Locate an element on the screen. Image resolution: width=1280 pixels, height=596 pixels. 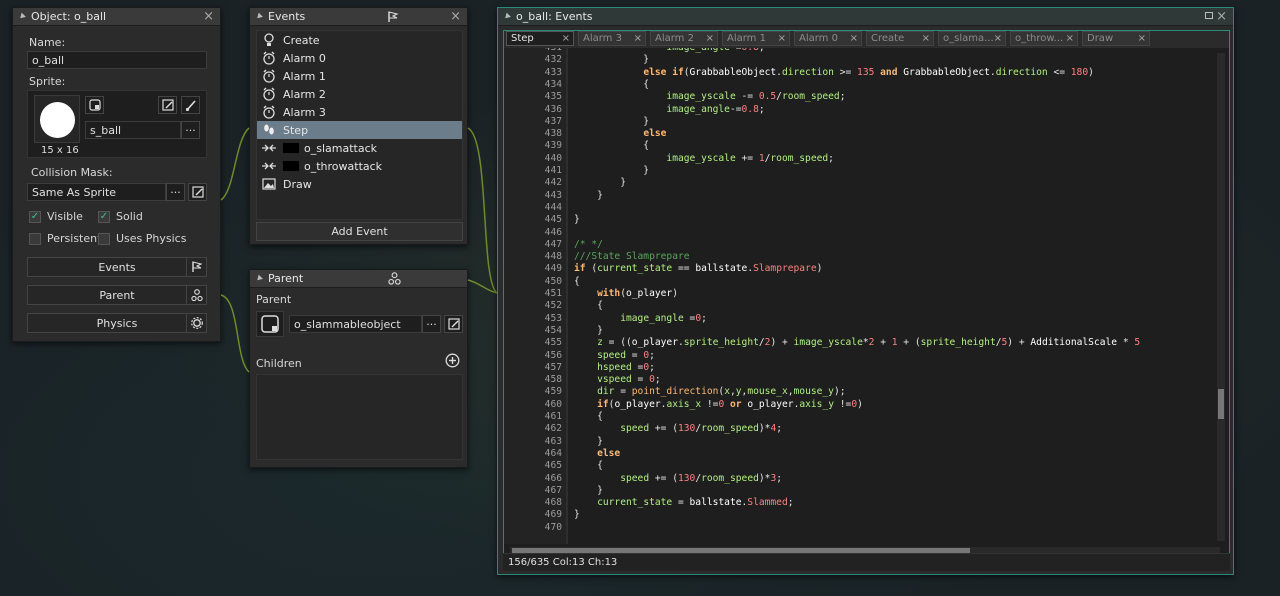
visible-checkbox: ✓ is located at coordinates (35, 216).